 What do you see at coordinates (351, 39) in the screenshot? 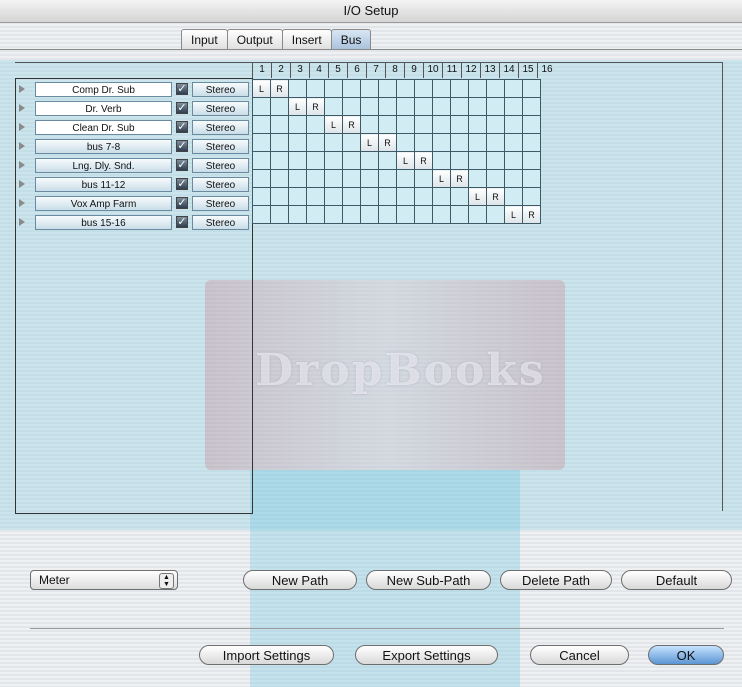
I see `tab-bus: Bus` at bounding box center [351, 39].